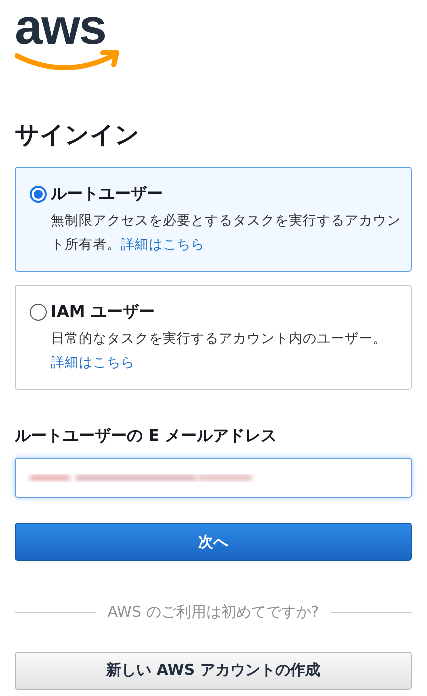 The height and width of the screenshot is (696, 427). Describe the element at coordinates (214, 612) in the screenshot. I see `divider-text: AWS のご利用は初めてですか?` at that location.